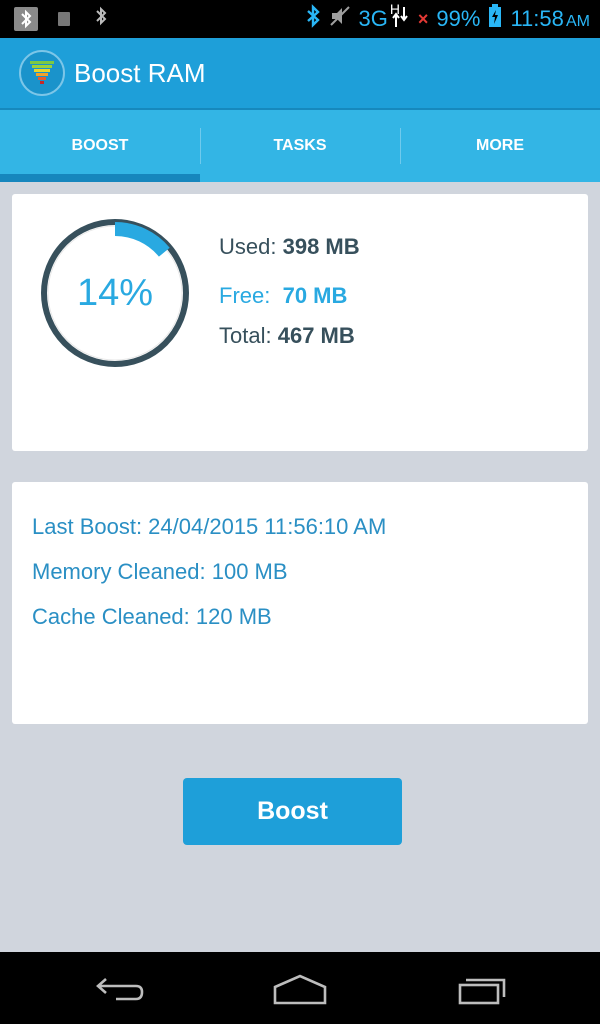 Image resolution: width=600 pixels, height=1024 pixels. I want to click on no-signal-icon: ×, so click(423, 18).